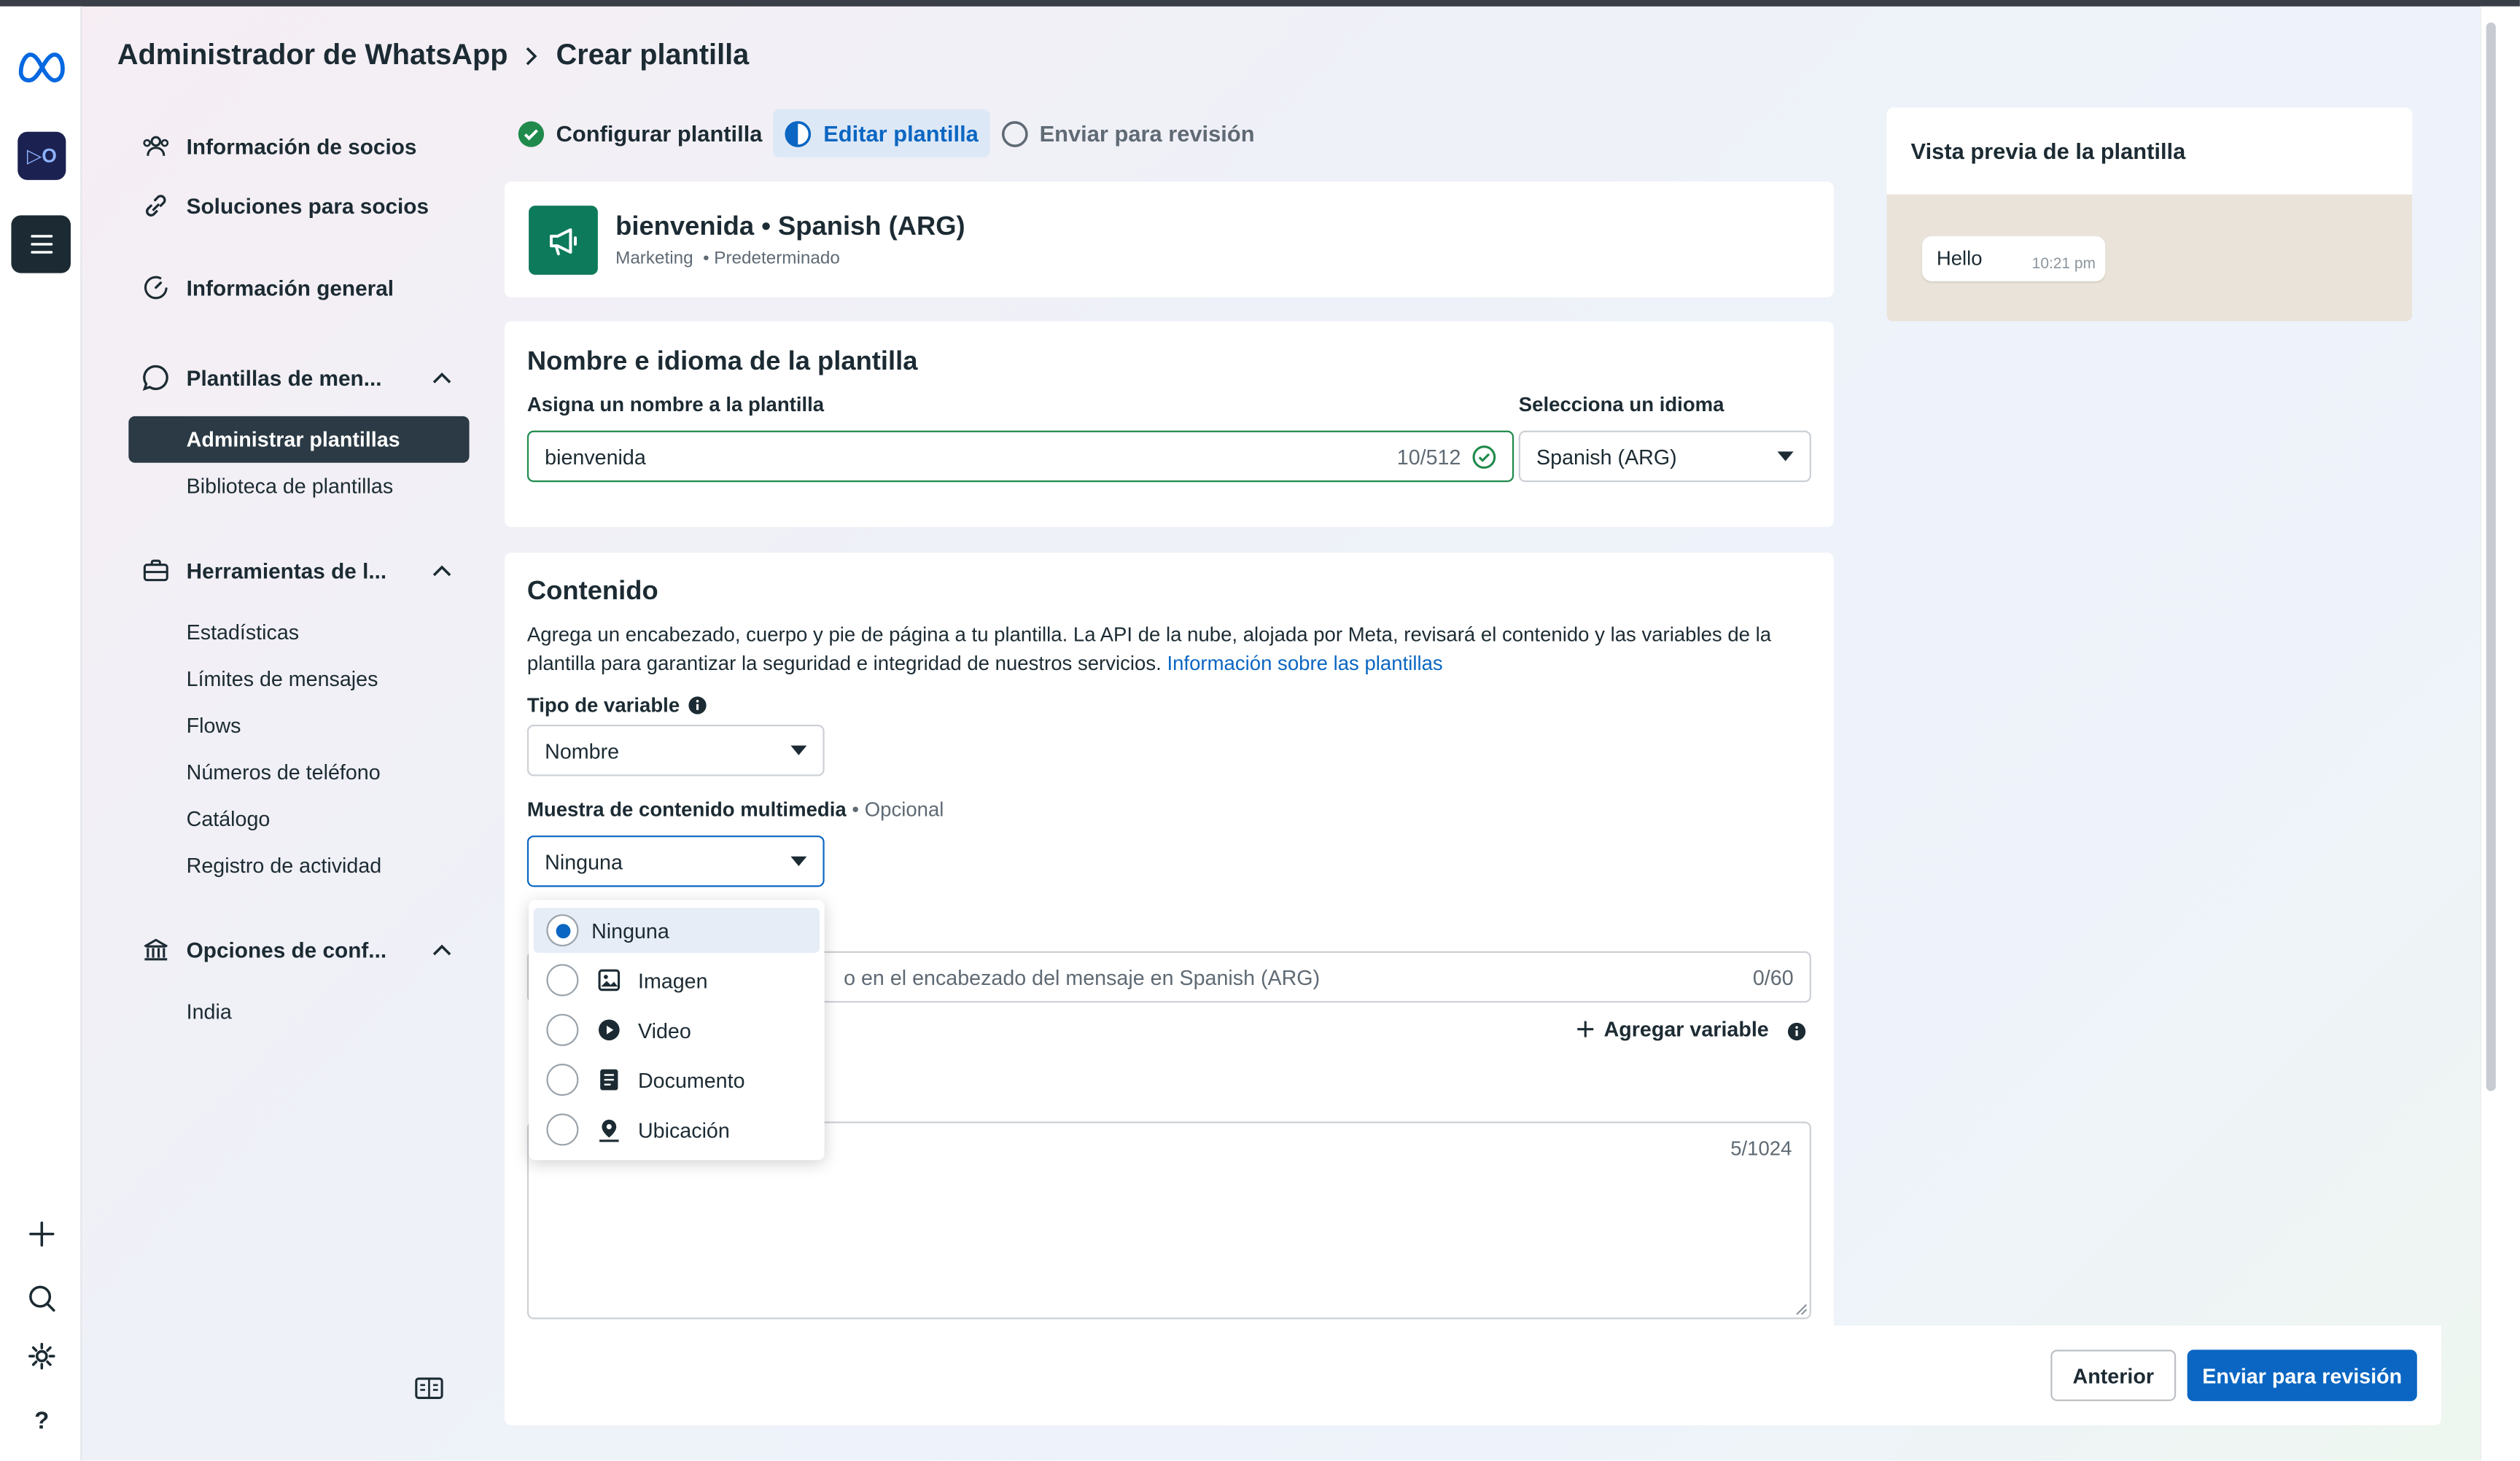 This screenshot has height=1461, width=2520. I want to click on language-select: Spanish (ARG), so click(1664, 456).